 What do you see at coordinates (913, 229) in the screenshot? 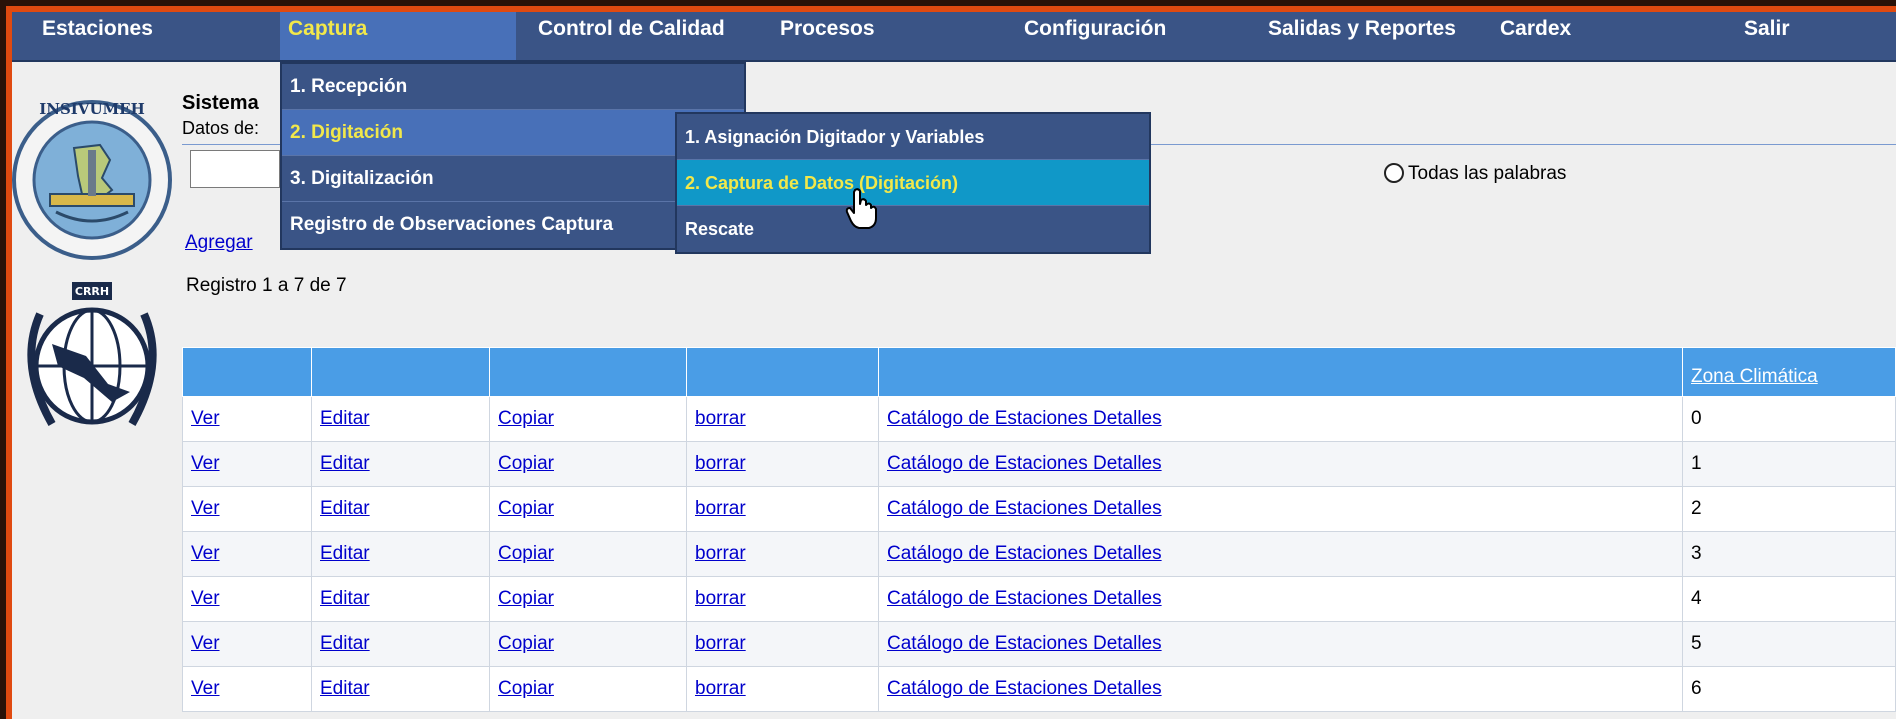
I see `submenu-item-rescate: Rescate` at bounding box center [913, 229].